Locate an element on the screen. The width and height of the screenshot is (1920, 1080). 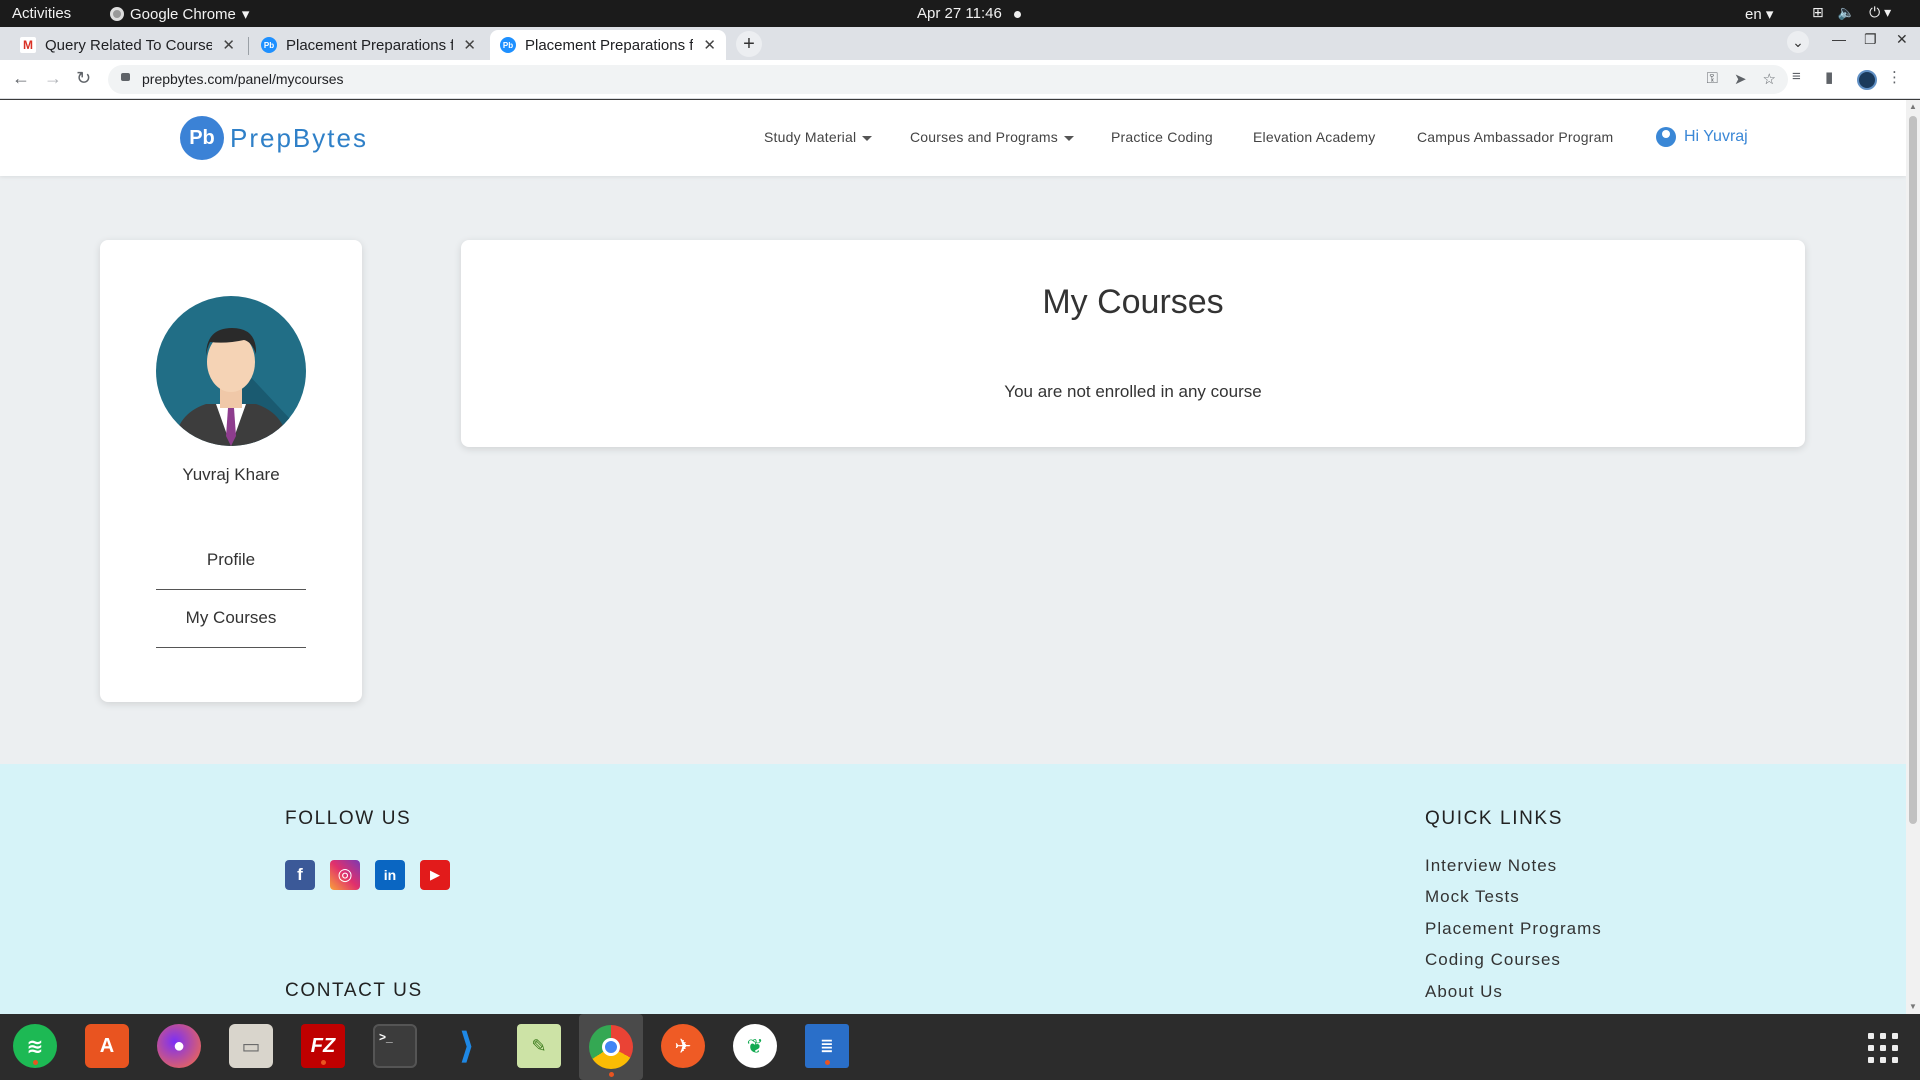
quick-link-interview-notes: Interview Notes is located at coordinates (1491, 866).